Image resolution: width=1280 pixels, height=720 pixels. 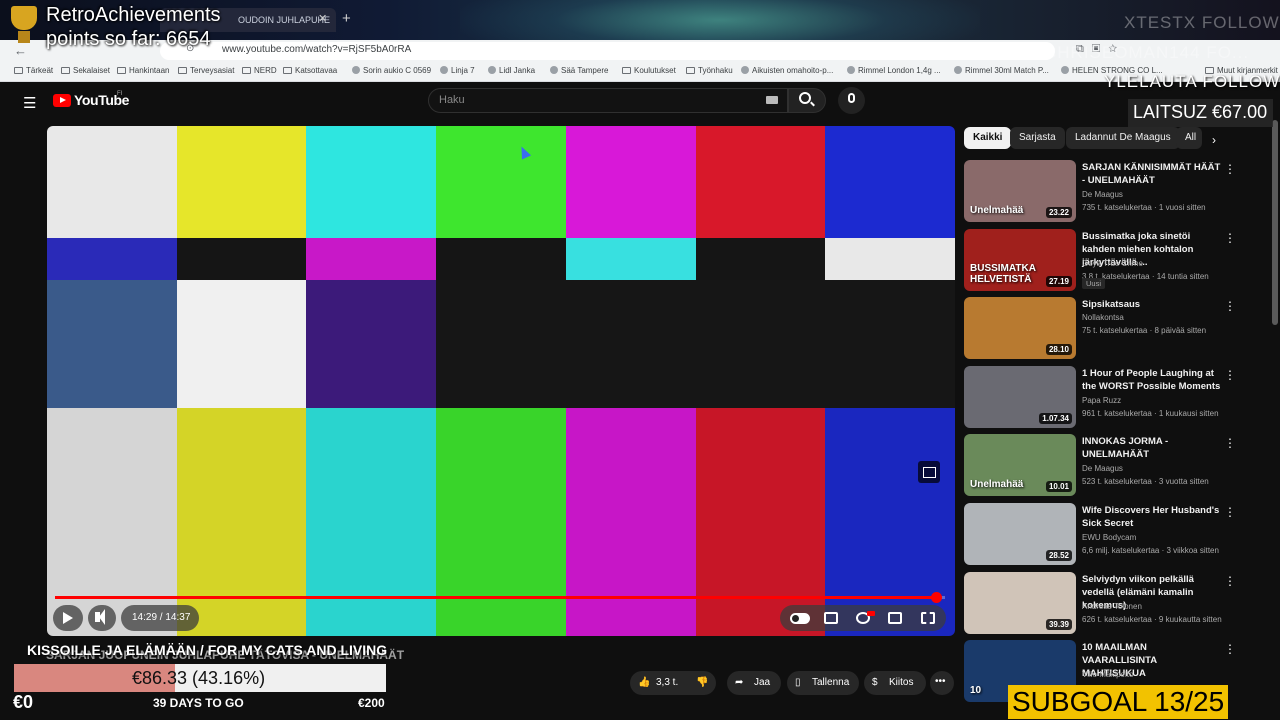 What do you see at coordinates (322, 18) in the screenshot?
I see `tab-close-icon: ✕` at bounding box center [322, 18].